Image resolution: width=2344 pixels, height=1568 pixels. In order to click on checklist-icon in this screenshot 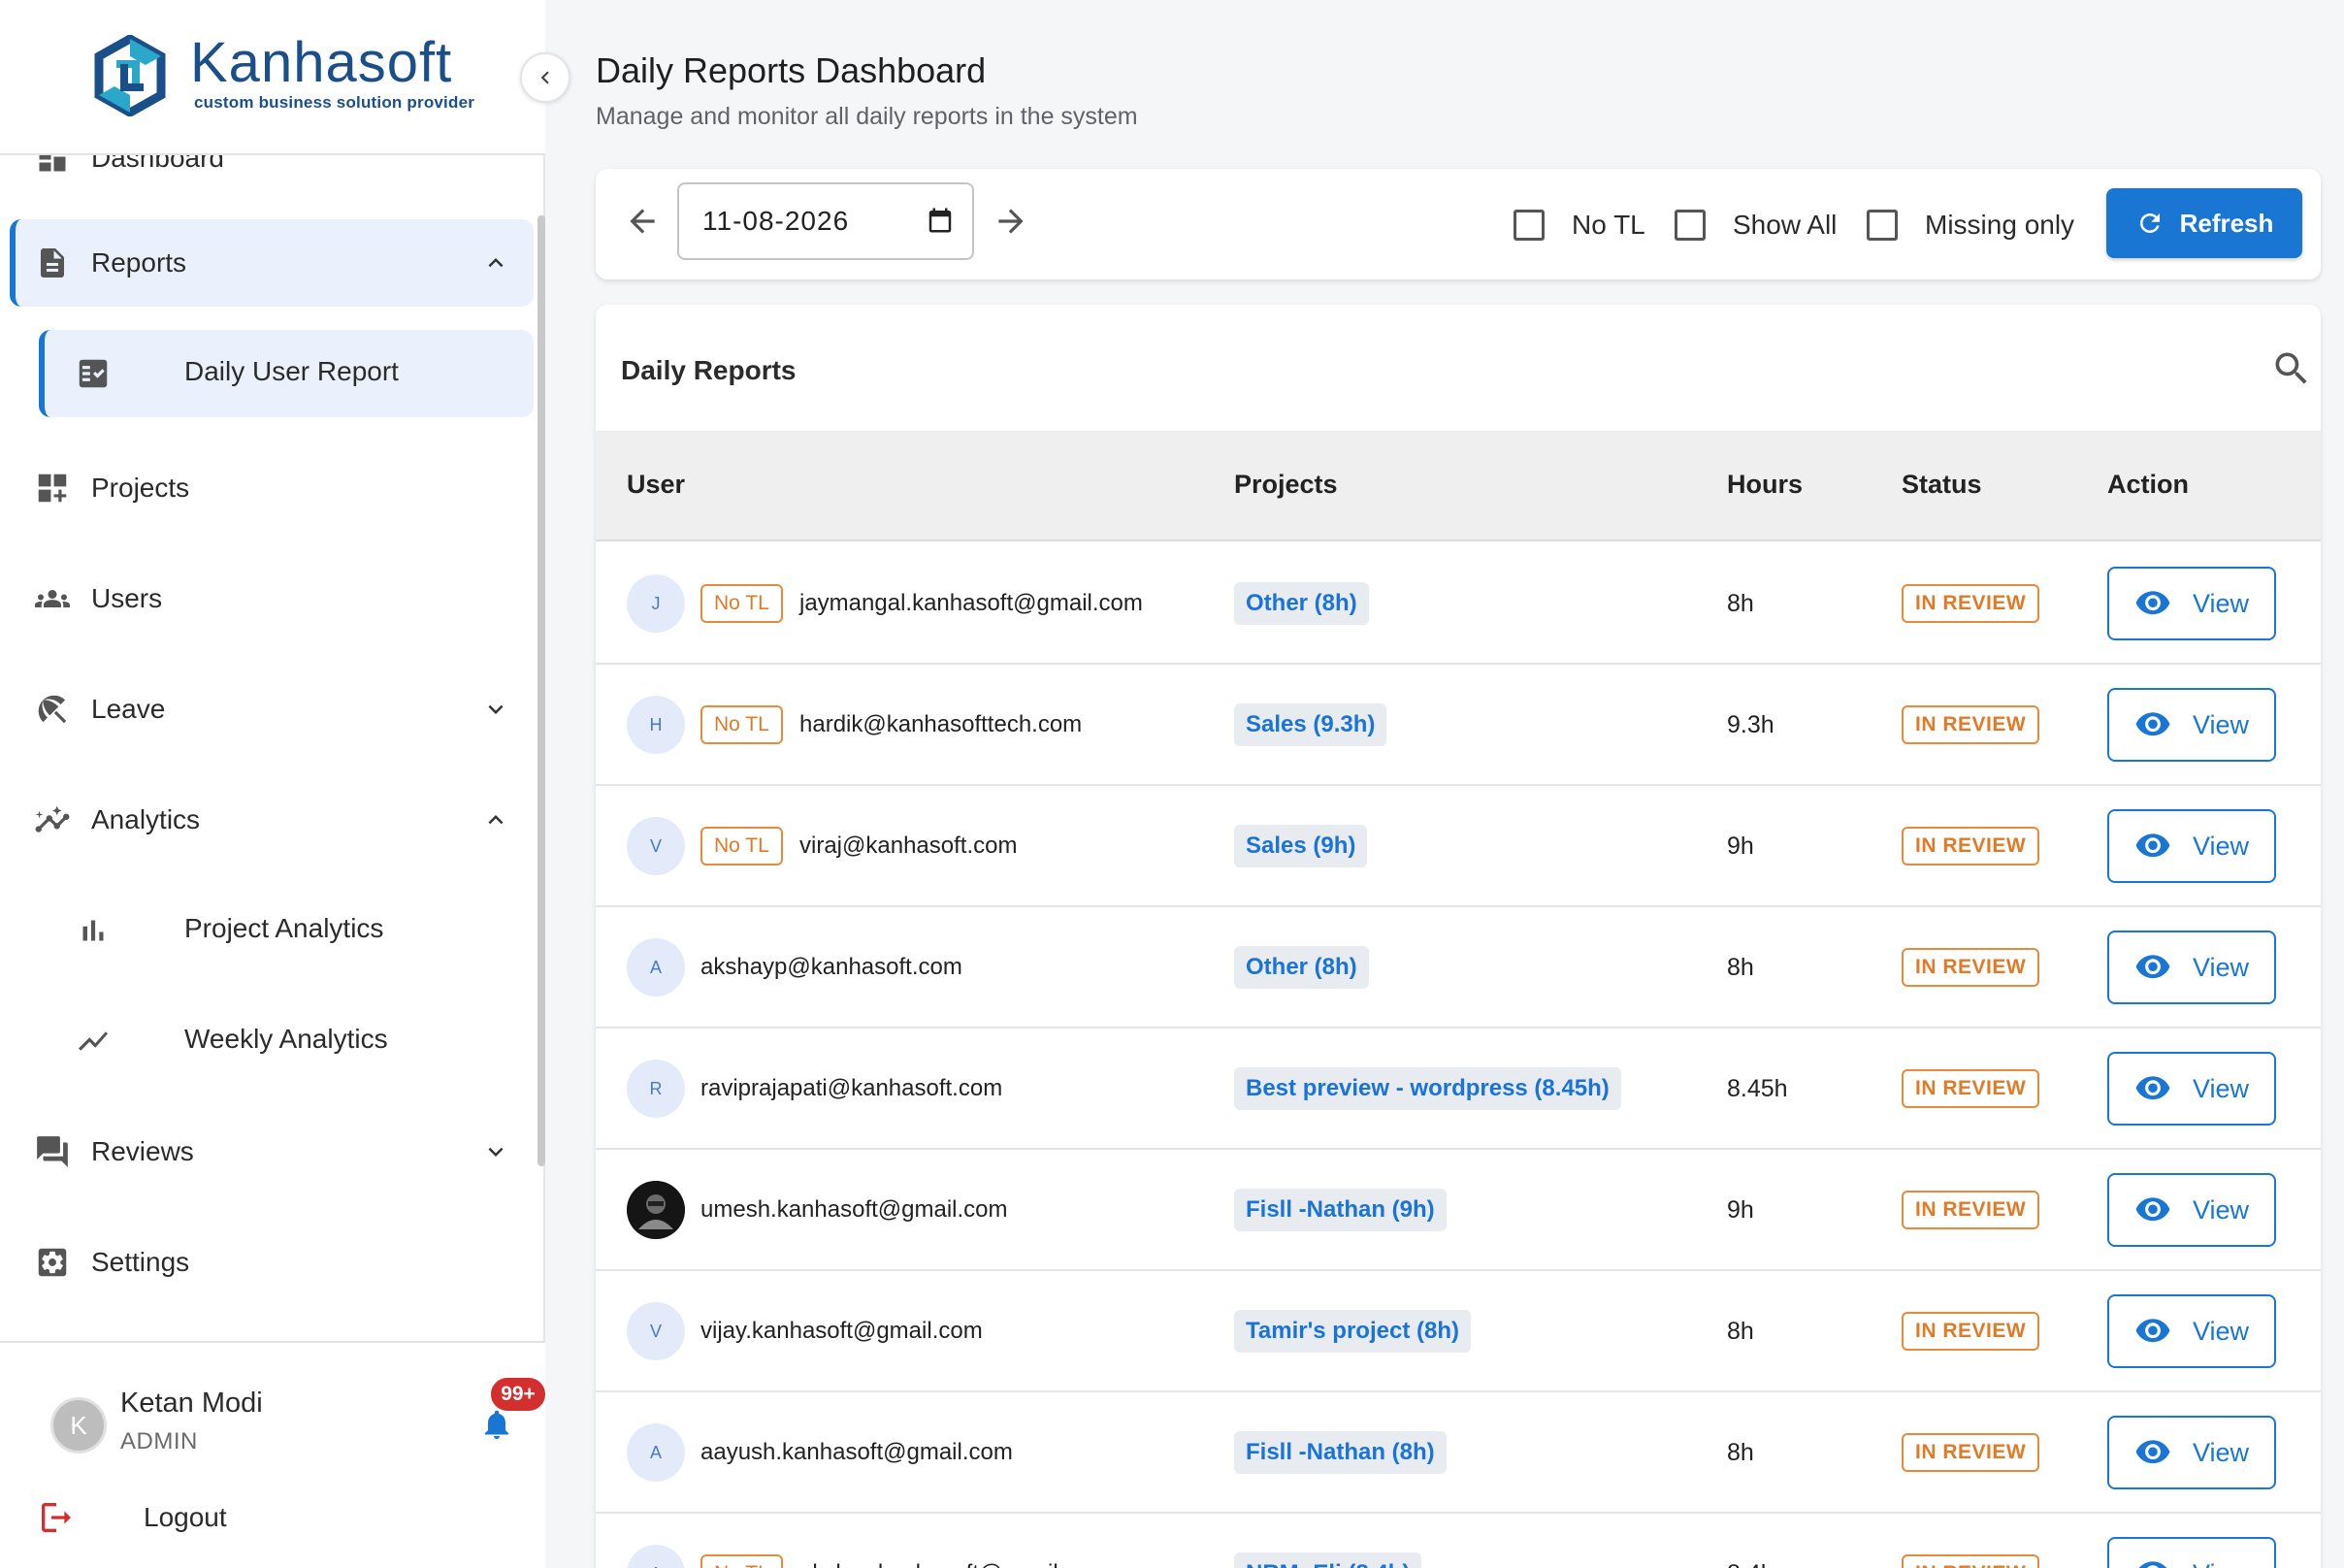, I will do `click(93, 373)`.